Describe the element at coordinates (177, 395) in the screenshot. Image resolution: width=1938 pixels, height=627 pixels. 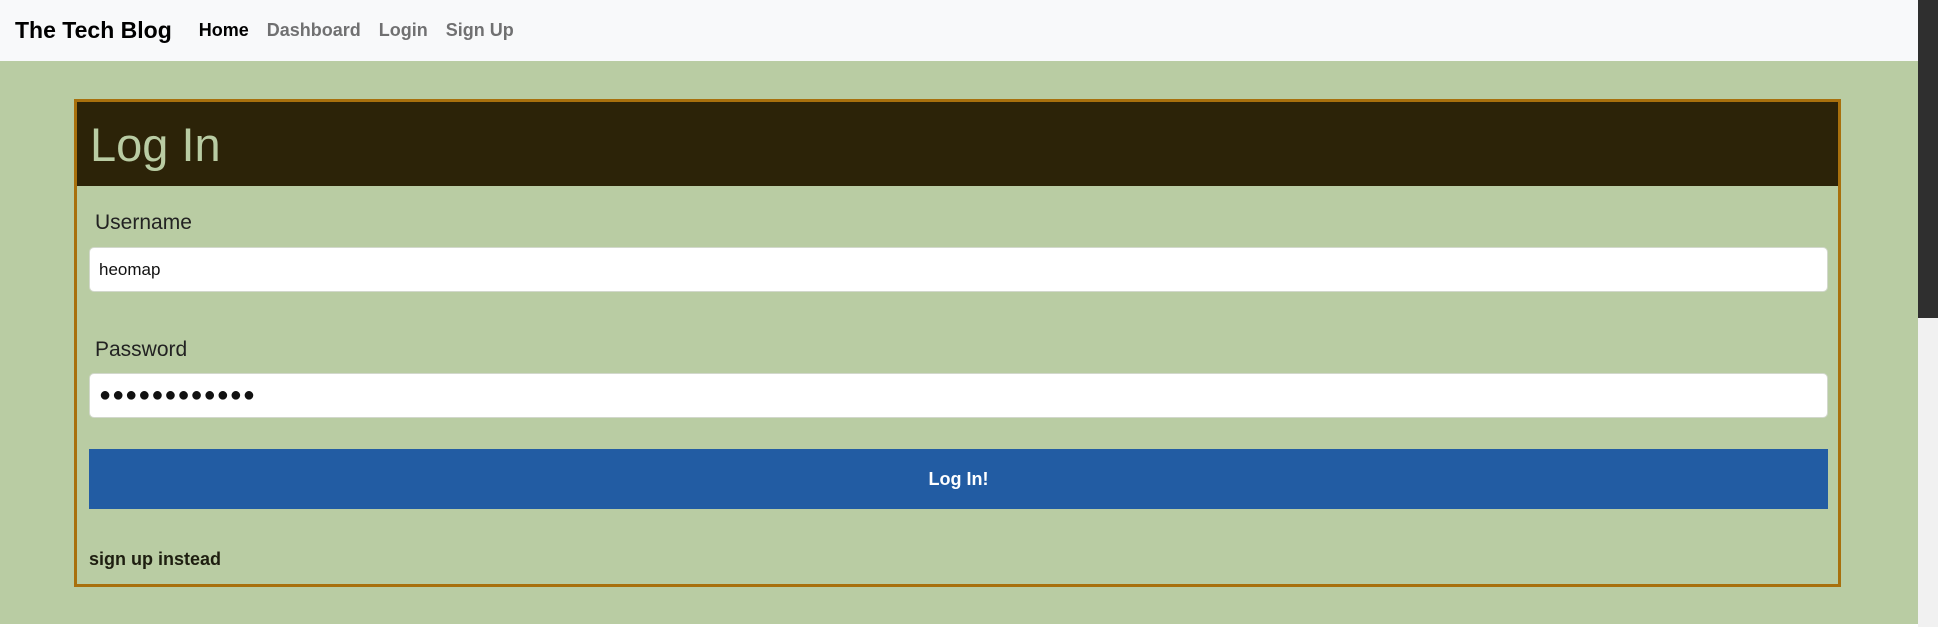
I see `password-value: ●●●●●●●●●●●●` at that location.